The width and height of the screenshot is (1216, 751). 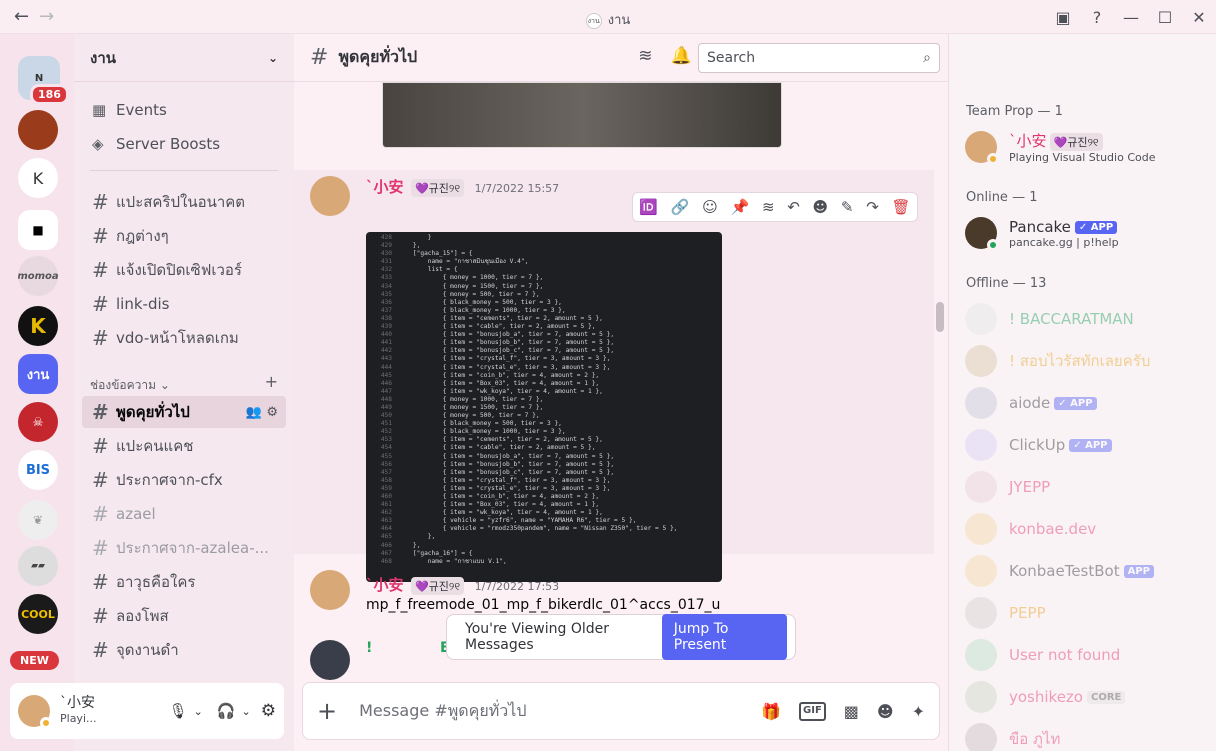 What do you see at coordinates (812, 711) in the screenshot?
I see `gif-icon: GIF` at bounding box center [812, 711].